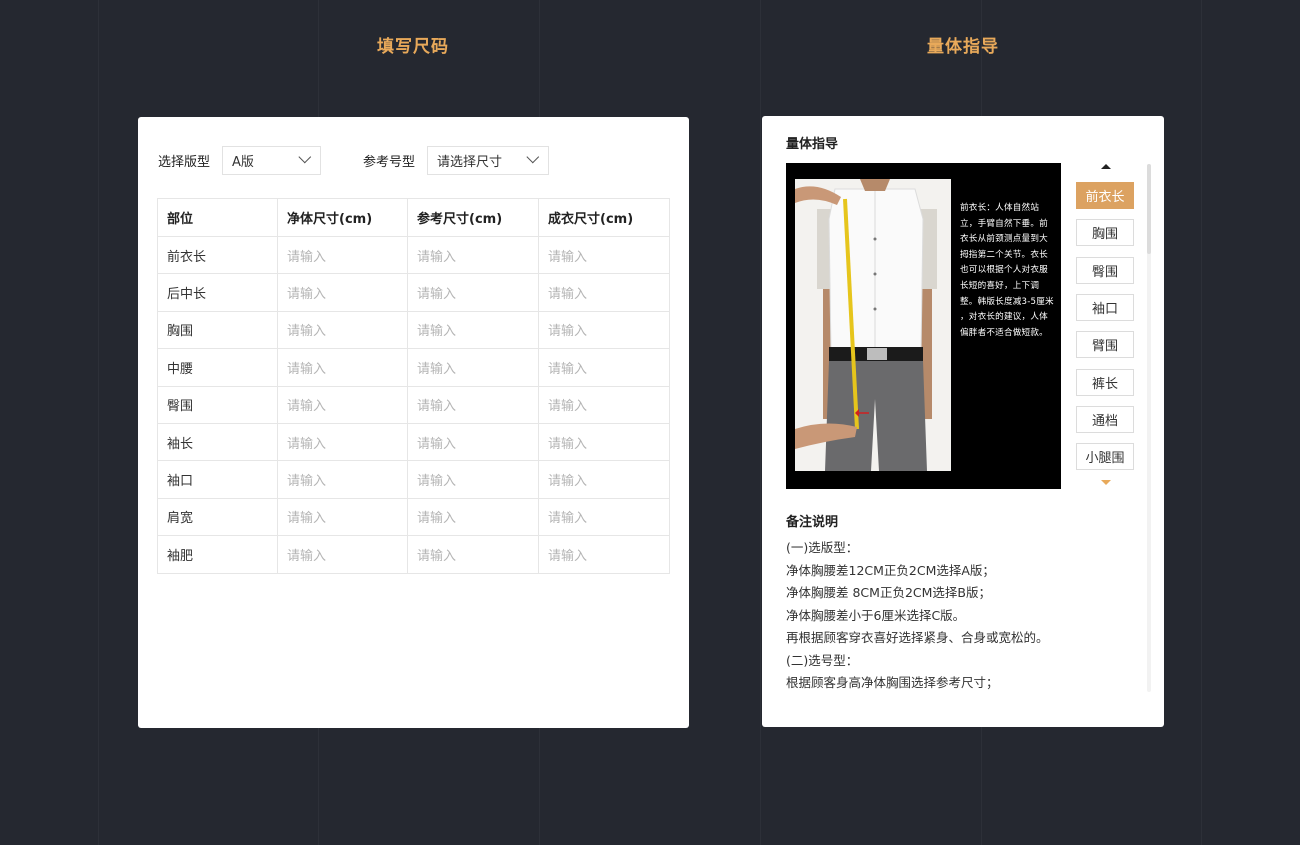 The width and height of the screenshot is (1300, 845). What do you see at coordinates (413, 47) in the screenshot?
I see `left-section-title: 填写尺码` at bounding box center [413, 47].